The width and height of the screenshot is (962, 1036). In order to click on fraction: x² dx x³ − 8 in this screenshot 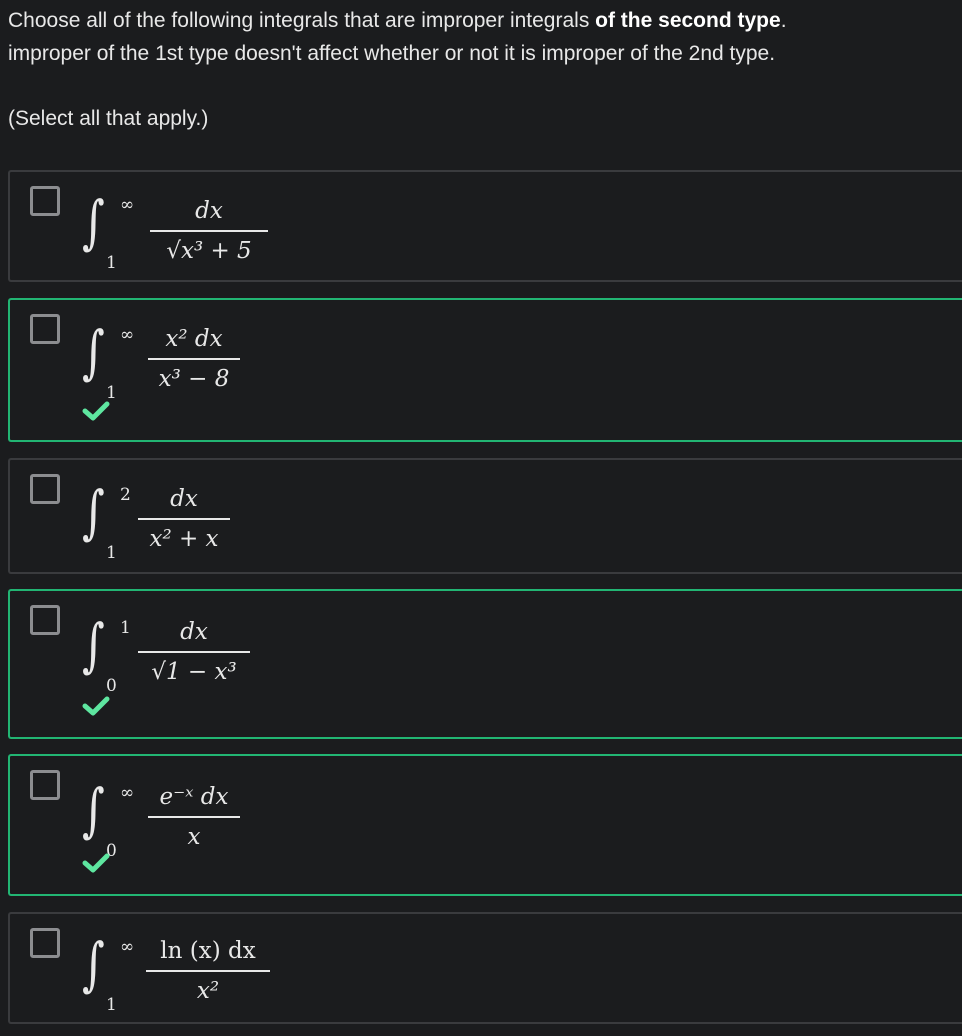, I will do `click(194, 359)`.